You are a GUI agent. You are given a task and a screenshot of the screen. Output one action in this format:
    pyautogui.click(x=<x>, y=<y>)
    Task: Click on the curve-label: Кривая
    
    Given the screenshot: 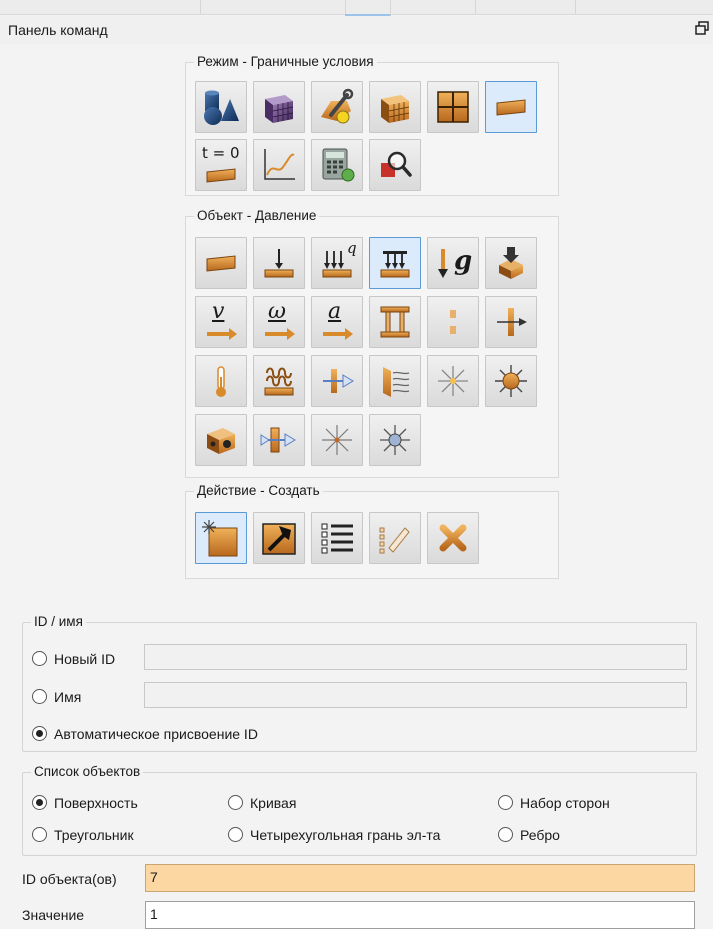 What is the action you would take?
    pyautogui.click(x=273, y=803)
    